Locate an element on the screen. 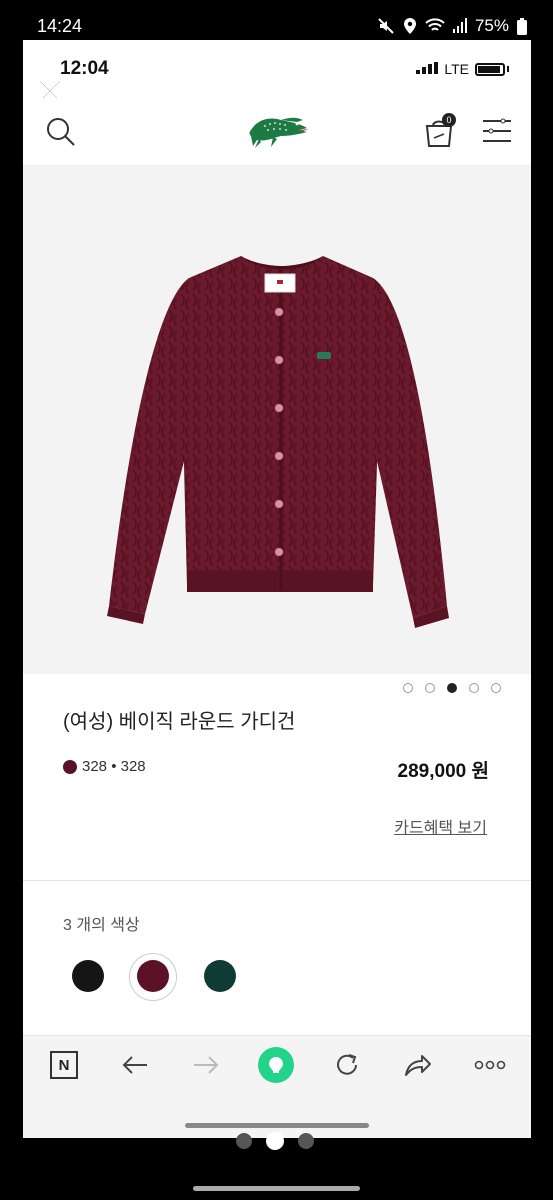 The height and width of the screenshot is (1200, 553). reload-icon is located at coordinates (347, 1065).